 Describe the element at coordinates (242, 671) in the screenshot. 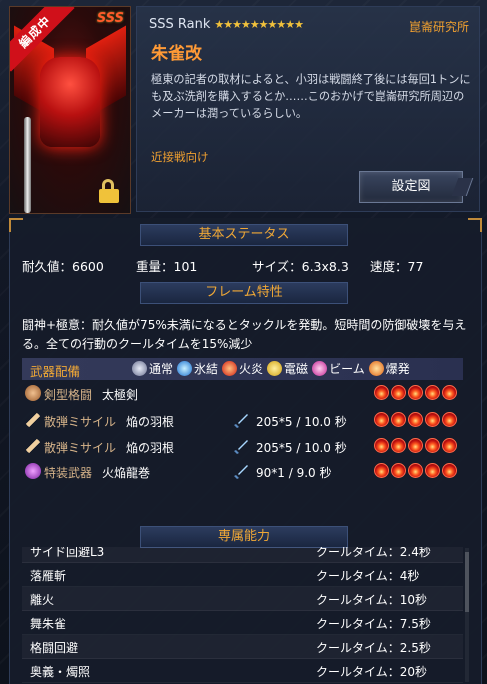

I see `ability-row: 奥義・燭照 クールタイム：20秒` at that location.